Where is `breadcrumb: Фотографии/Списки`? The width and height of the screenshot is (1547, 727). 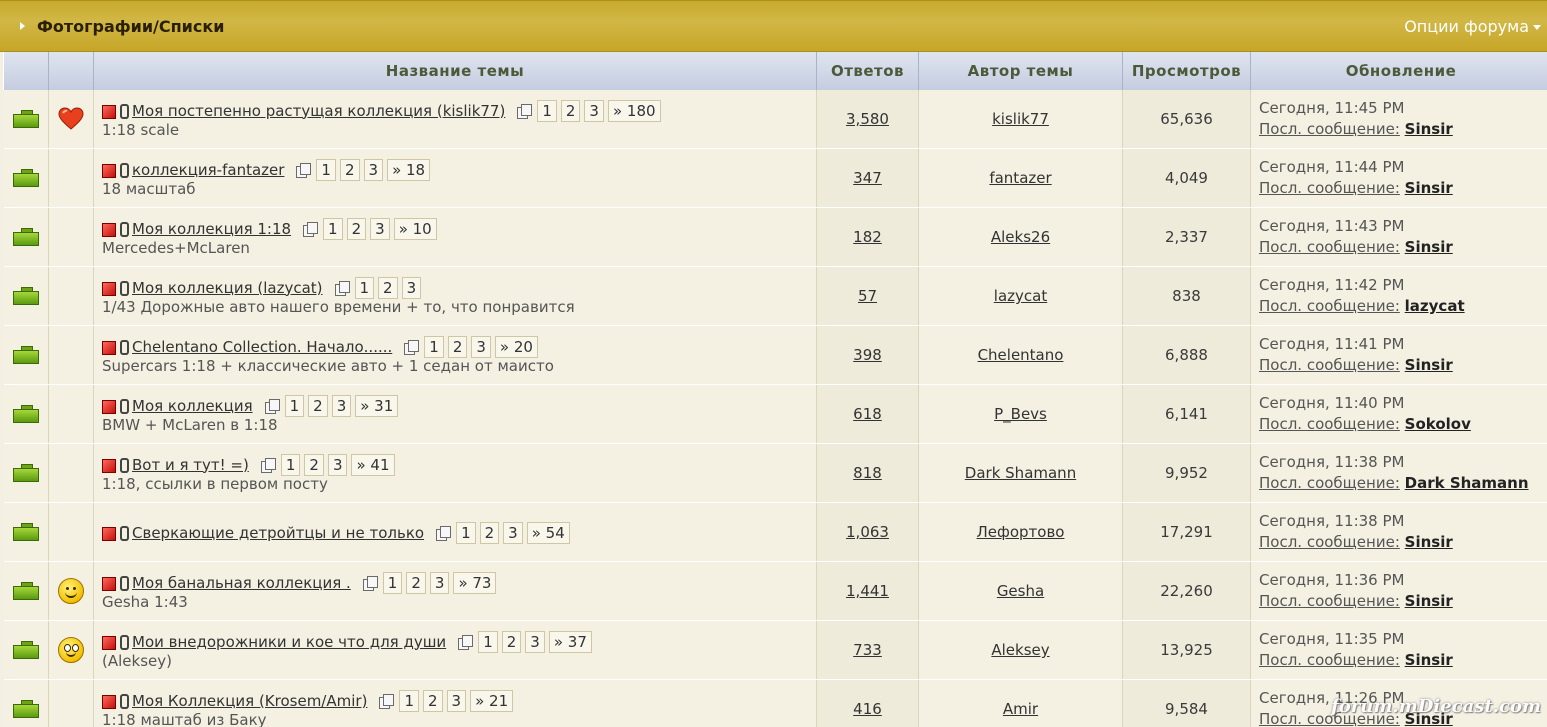
breadcrumb: Фотографии/Списки is located at coordinates (130, 26).